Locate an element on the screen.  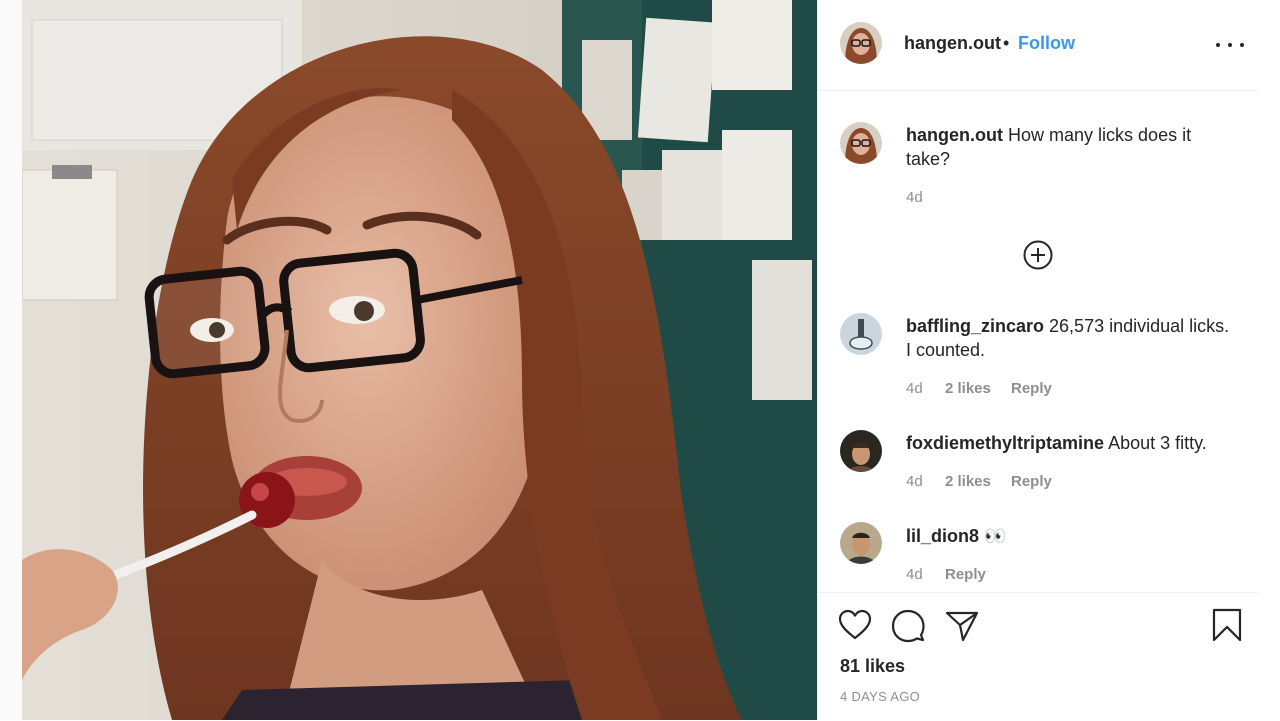
share-icon is located at coordinates (962, 628).